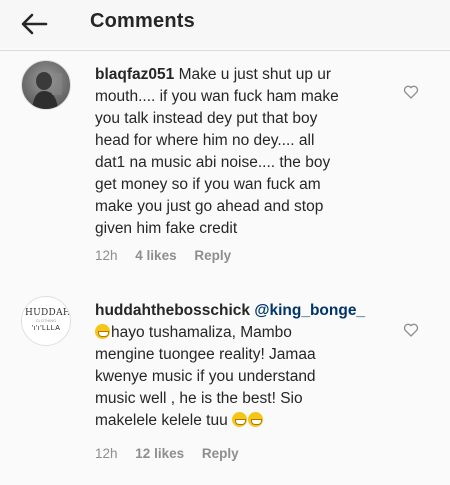  Describe the element at coordinates (46, 328) in the screenshot. I see `avatar-logo-marks: 'ı'ı'LLLA` at that location.